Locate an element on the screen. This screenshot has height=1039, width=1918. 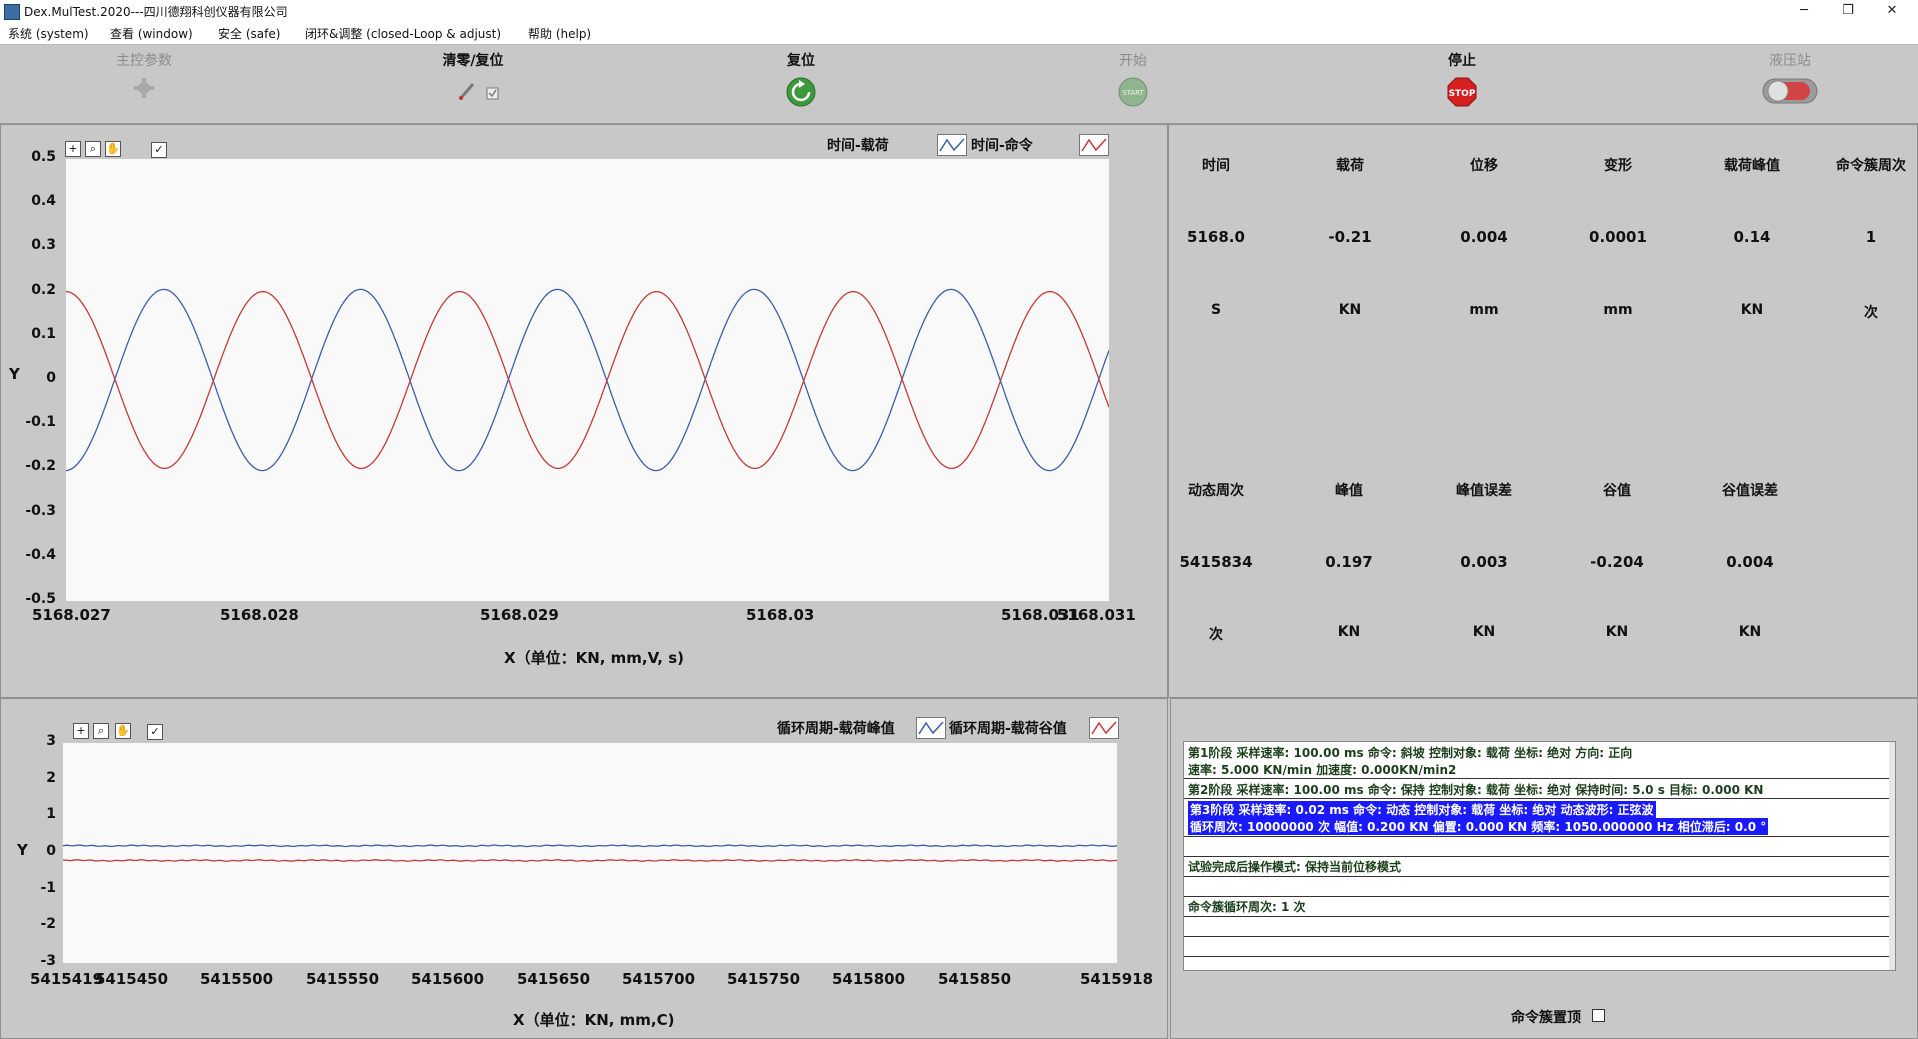
close-button: ✕ is located at coordinates (1892, 11).